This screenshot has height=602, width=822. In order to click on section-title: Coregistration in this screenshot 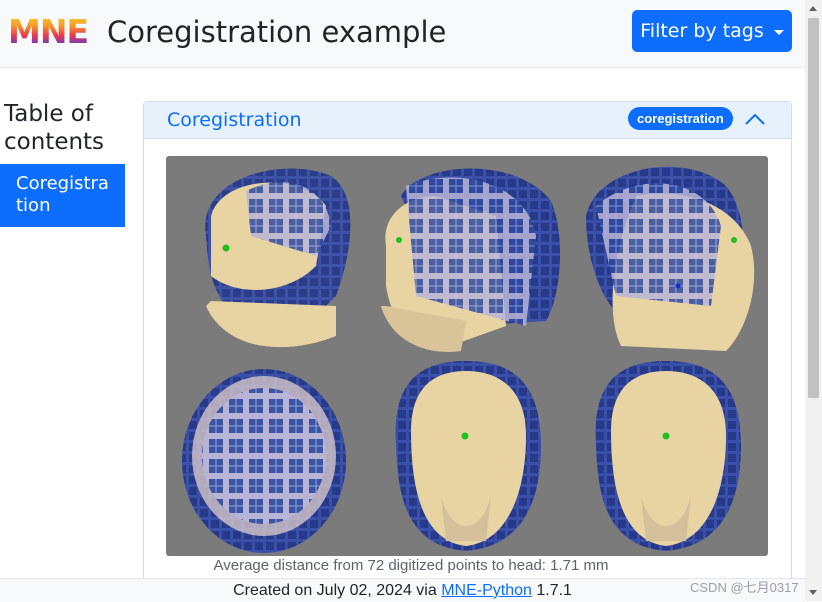, I will do `click(234, 120)`.